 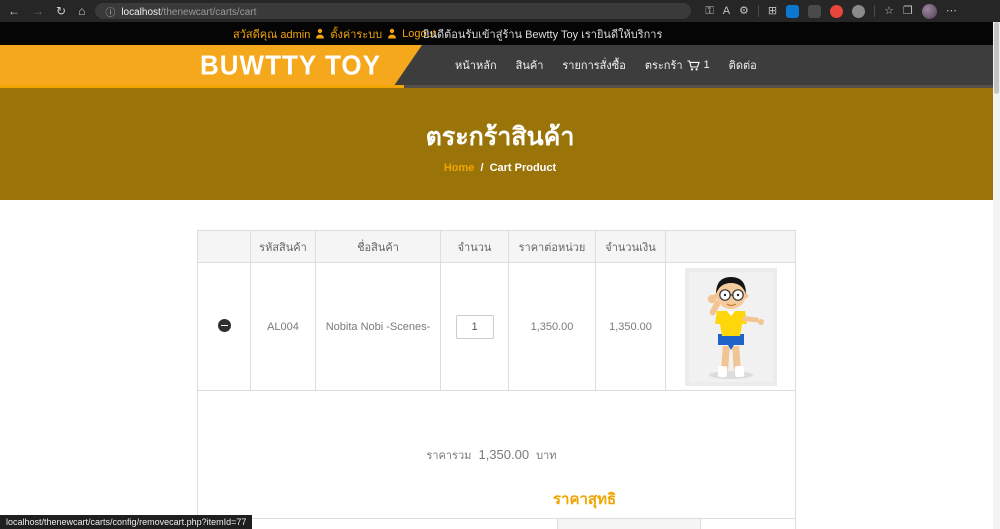 I want to click on remove-cell, so click(x=224, y=326).